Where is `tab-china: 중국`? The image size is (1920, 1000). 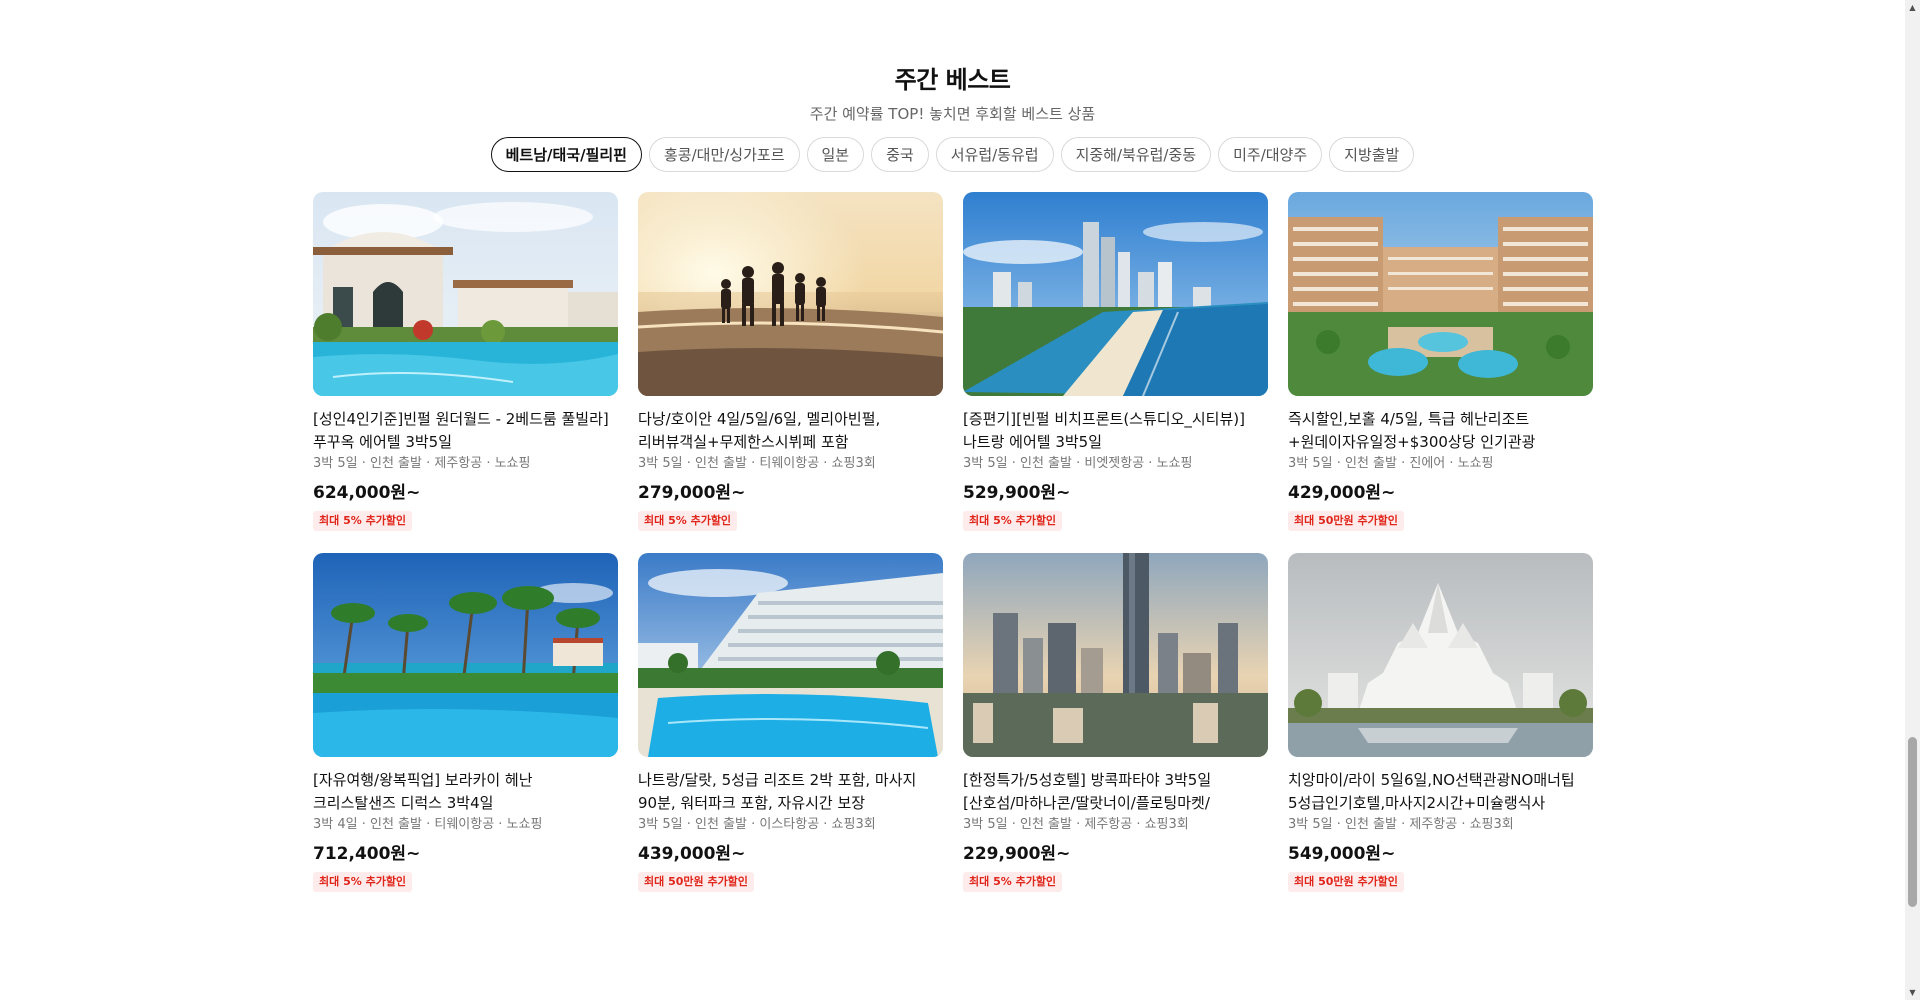 tab-china: 중국 is located at coordinates (900, 154).